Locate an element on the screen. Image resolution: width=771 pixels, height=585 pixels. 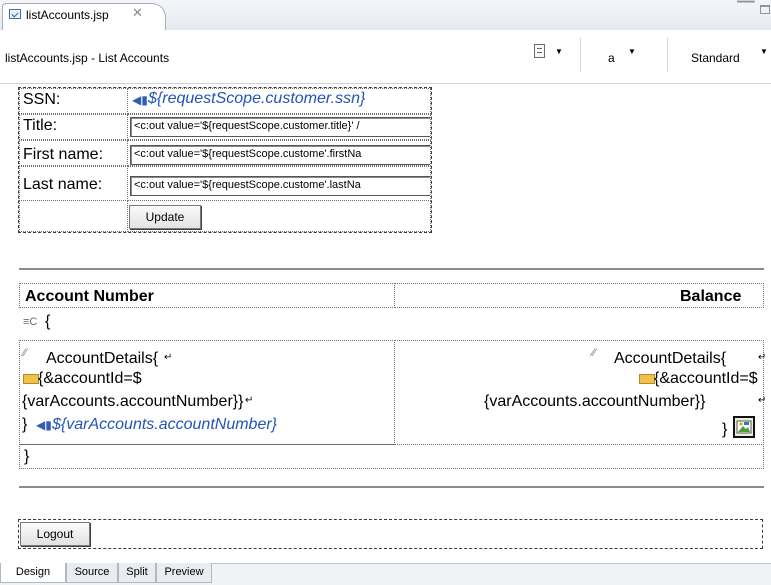
font-size-dropdown: a is located at coordinates (611, 58).